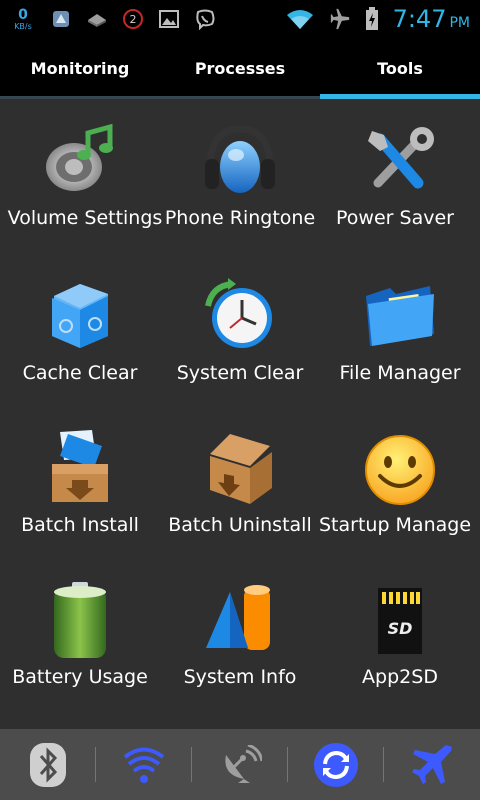 The height and width of the screenshot is (800, 480). What do you see at coordinates (400, 373) in the screenshot?
I see `tool-label: File Manager` at bounding box center [400, 373].